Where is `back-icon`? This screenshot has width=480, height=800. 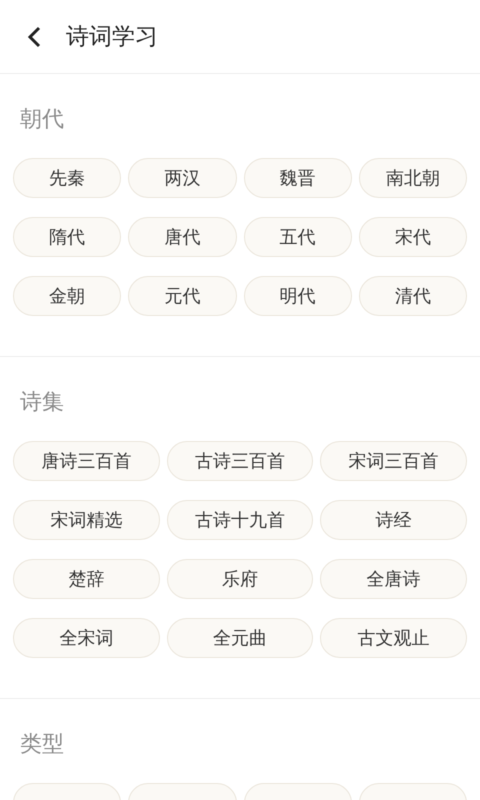
back-icon is located at coordinates (34, 37).